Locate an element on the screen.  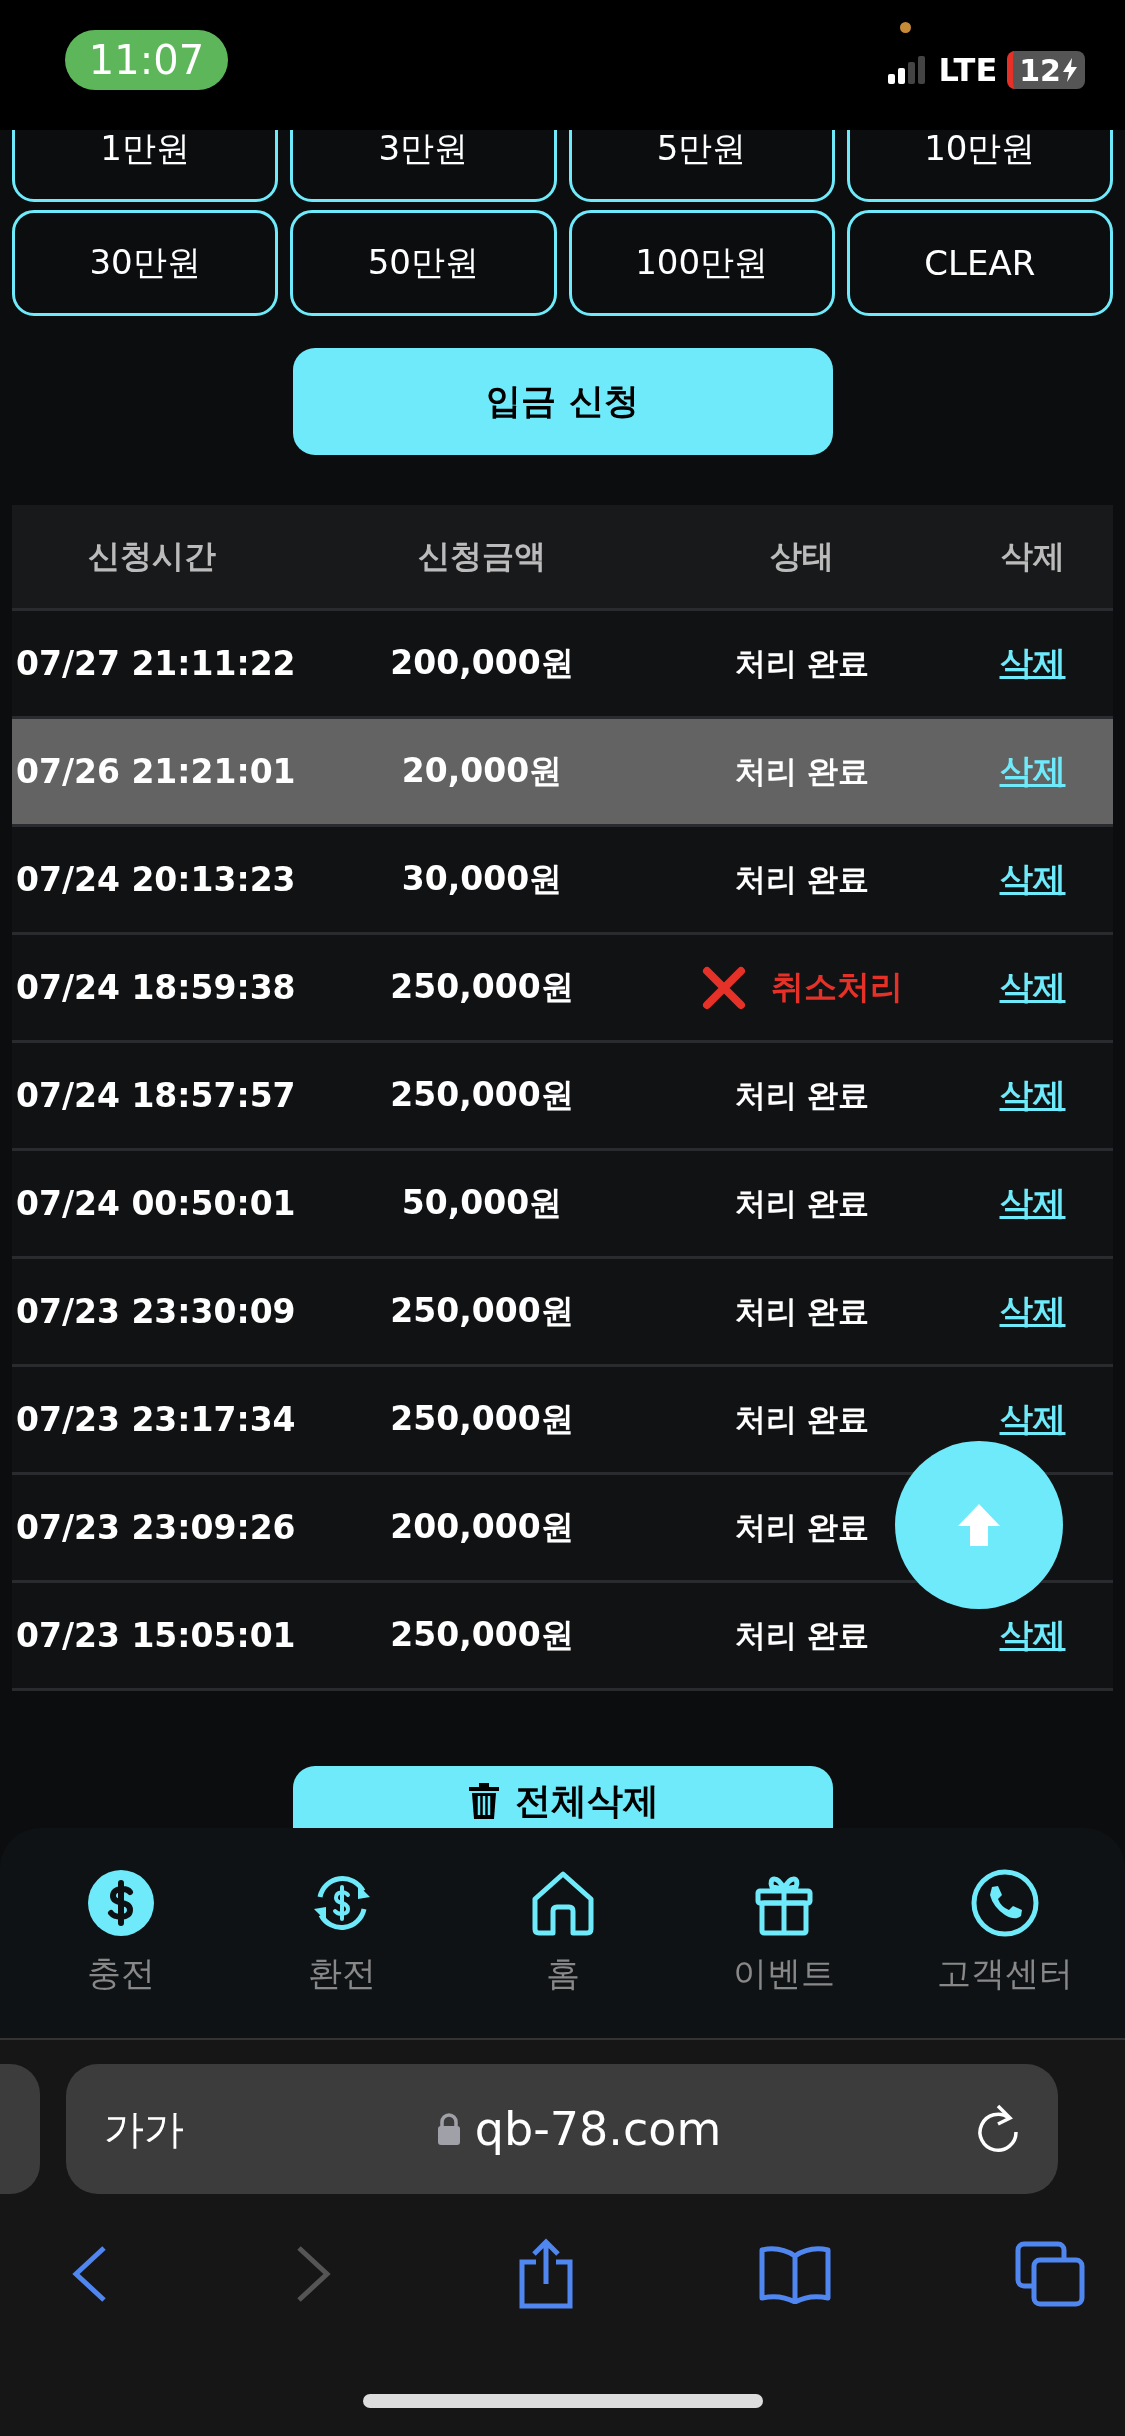
amount-button: 100만원 is located at coordinates (701, 263).